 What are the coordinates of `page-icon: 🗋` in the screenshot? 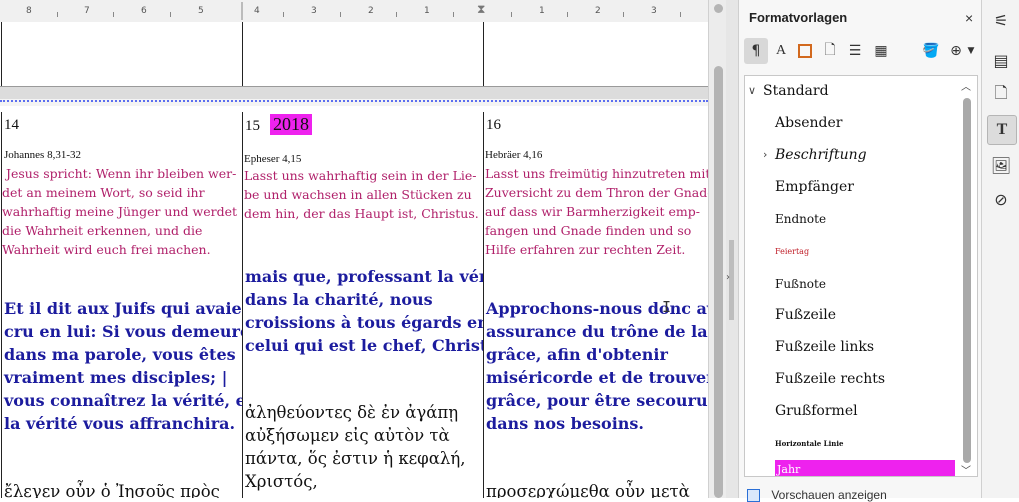 It's located at (830, 50).